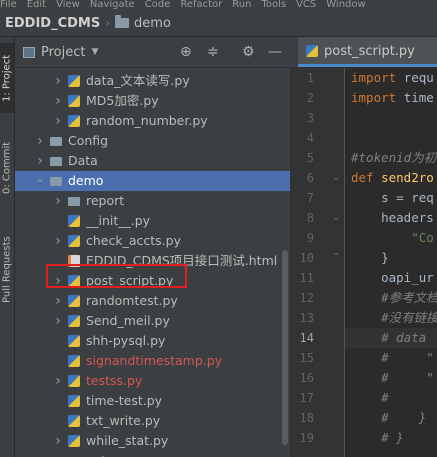 Image resolution: width=437 pixels, height=457 pixels. I want to click on editor-tab-bar: post_script.py, so click(363, 52).